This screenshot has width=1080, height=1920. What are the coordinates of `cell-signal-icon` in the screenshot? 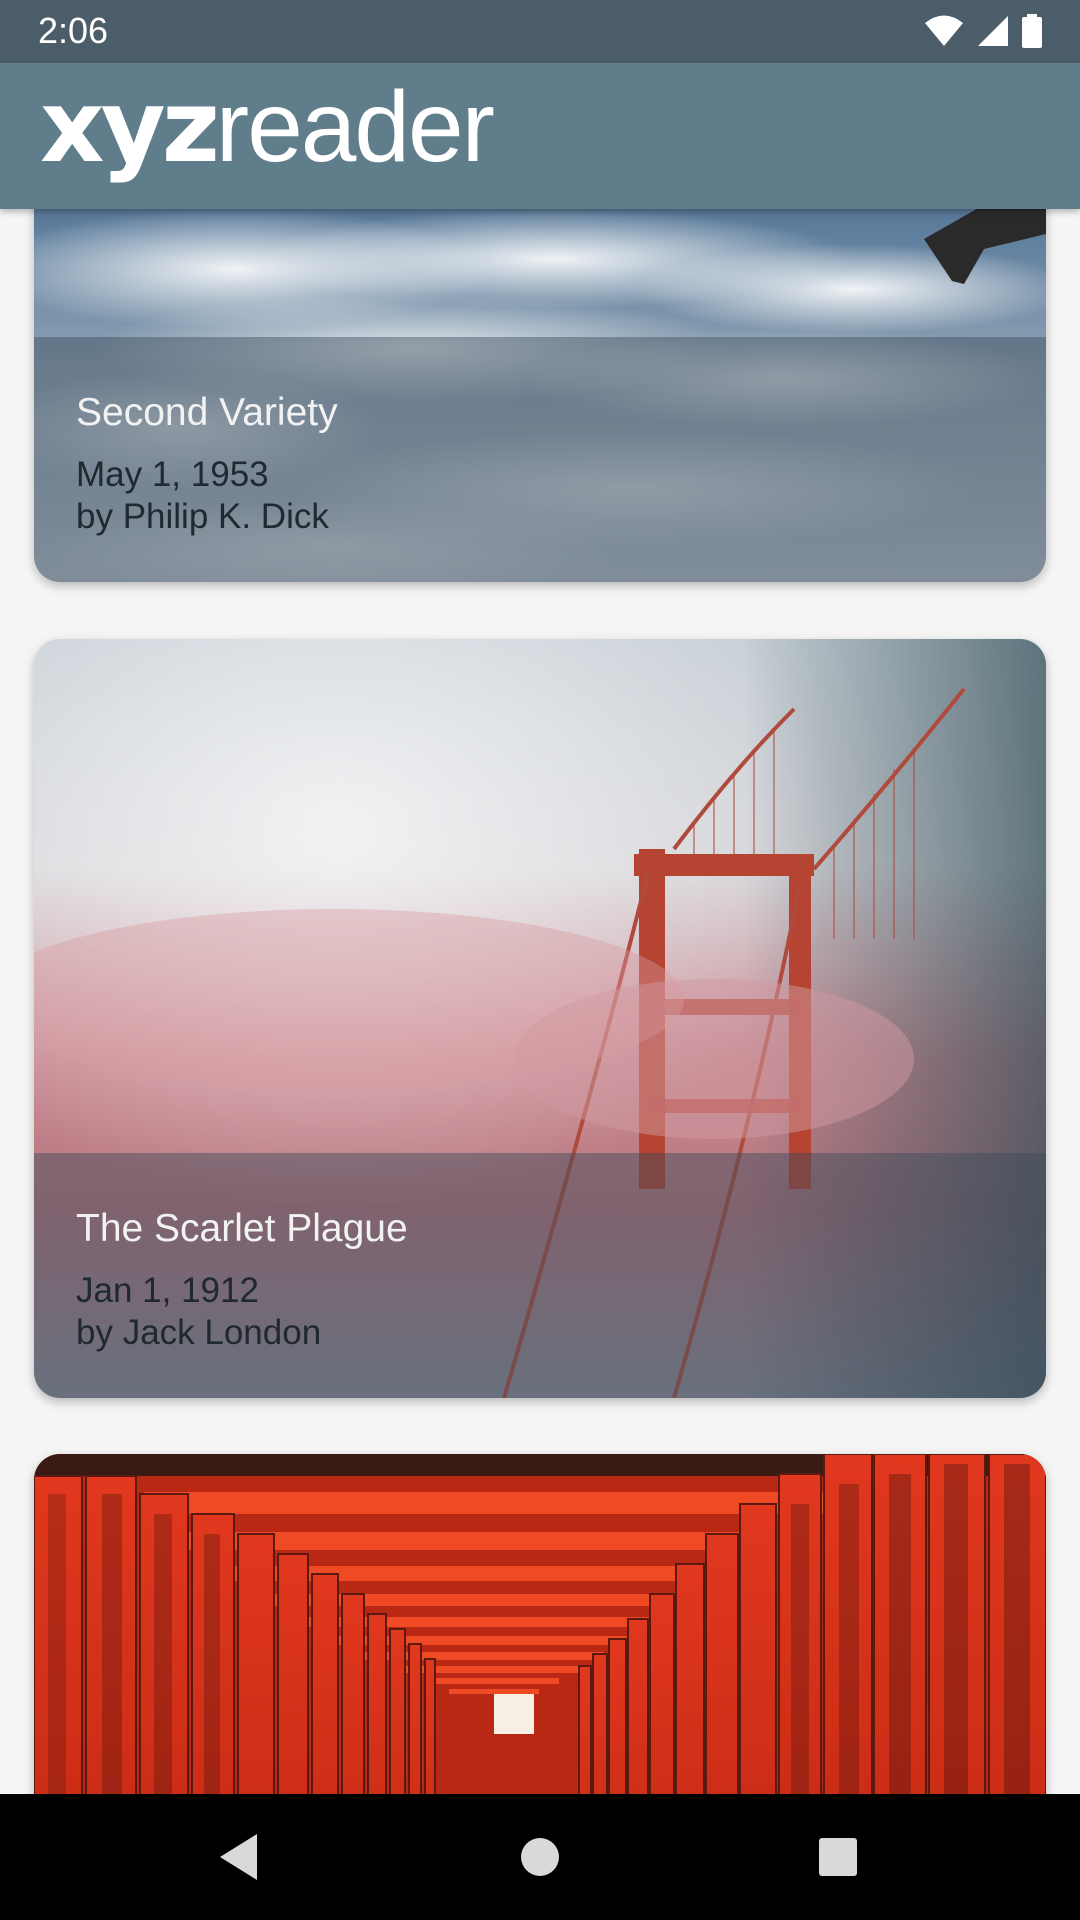 It's located at (993, 31).